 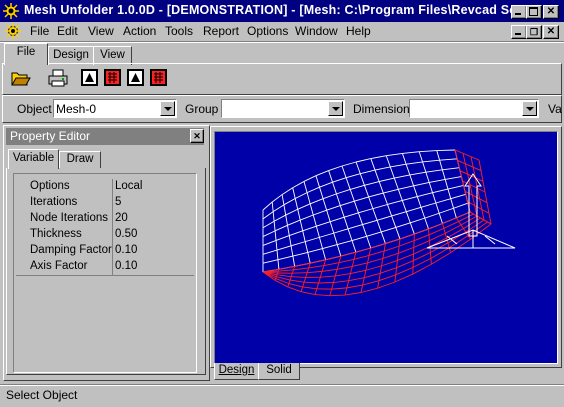 What do you see at coordinates (358, 31) in the screenshot?
I see `menu-help: Help` at bounding box center [358, 31].